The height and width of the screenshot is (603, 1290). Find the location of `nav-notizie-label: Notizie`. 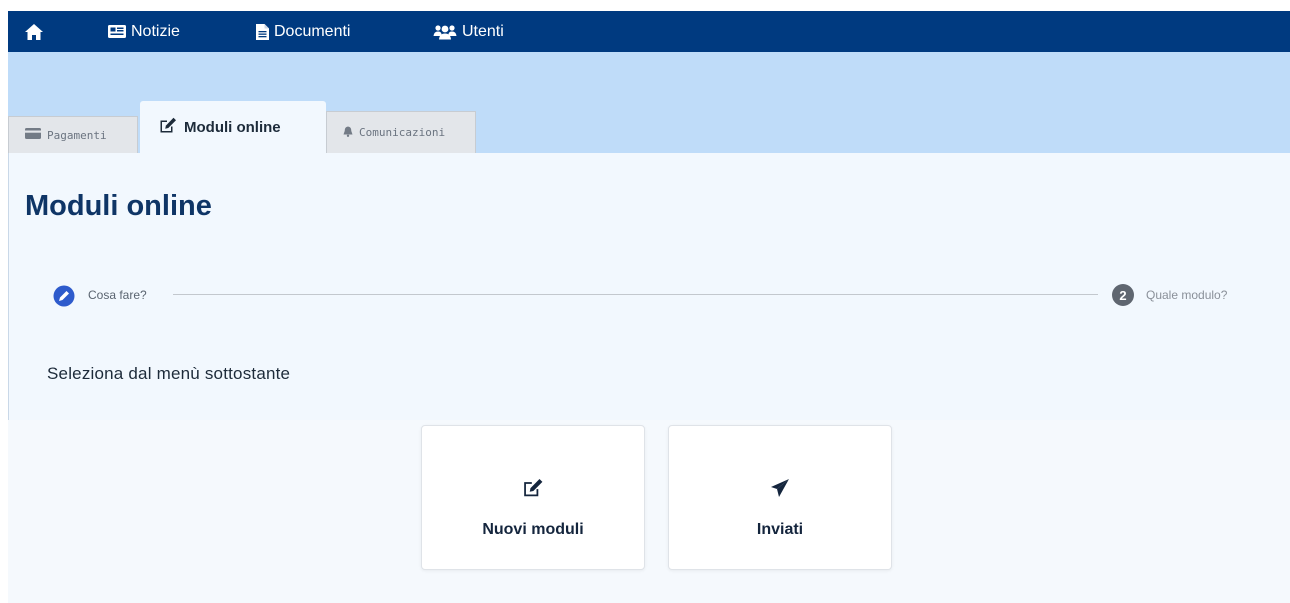

nav-notizie-label: Notizie is located at coordinates (155, 31).